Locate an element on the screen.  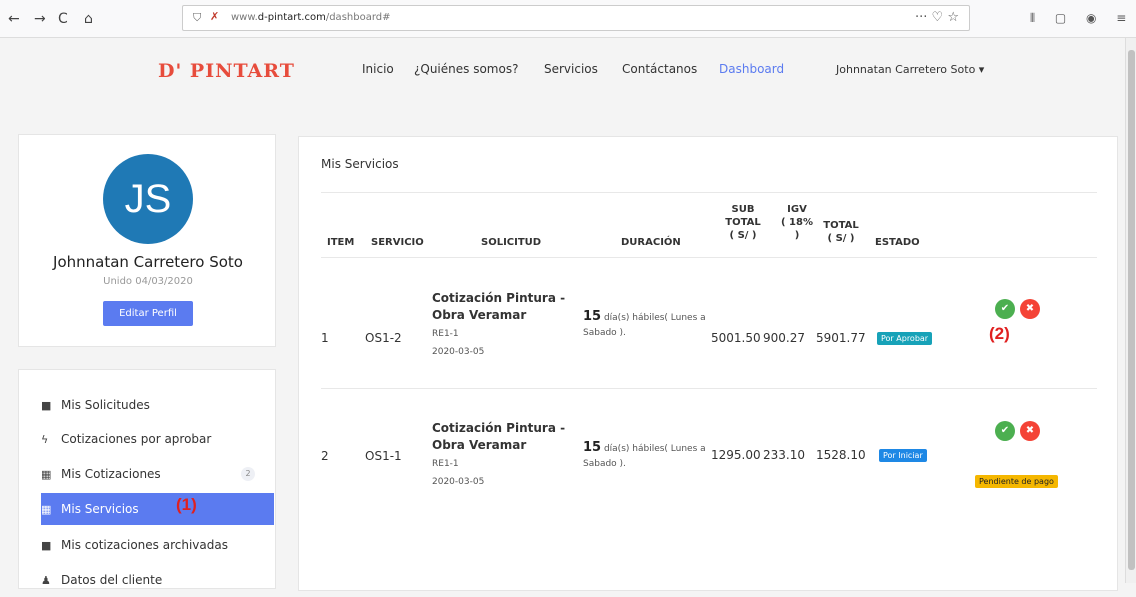
reload-icon: C is located at coordinates (63, 19).